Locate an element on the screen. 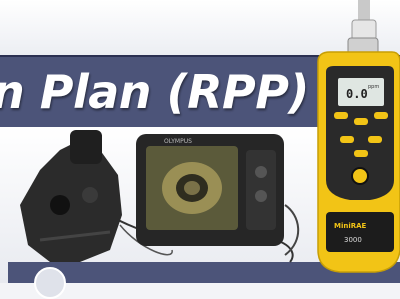 The image size is (400, 299). detector-reading: 0.0 is located at coordinates (357, 94).